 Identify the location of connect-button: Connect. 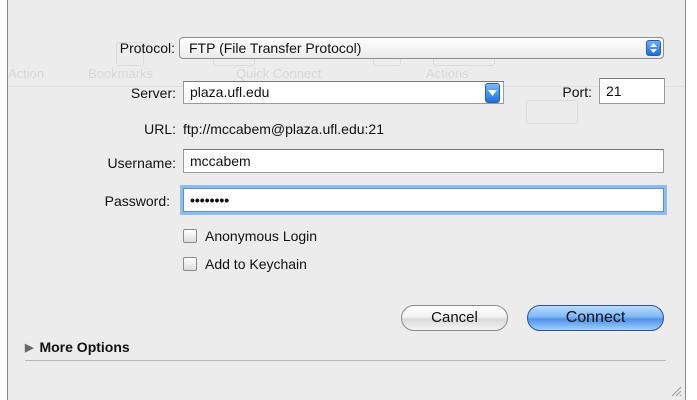
(595, 318).